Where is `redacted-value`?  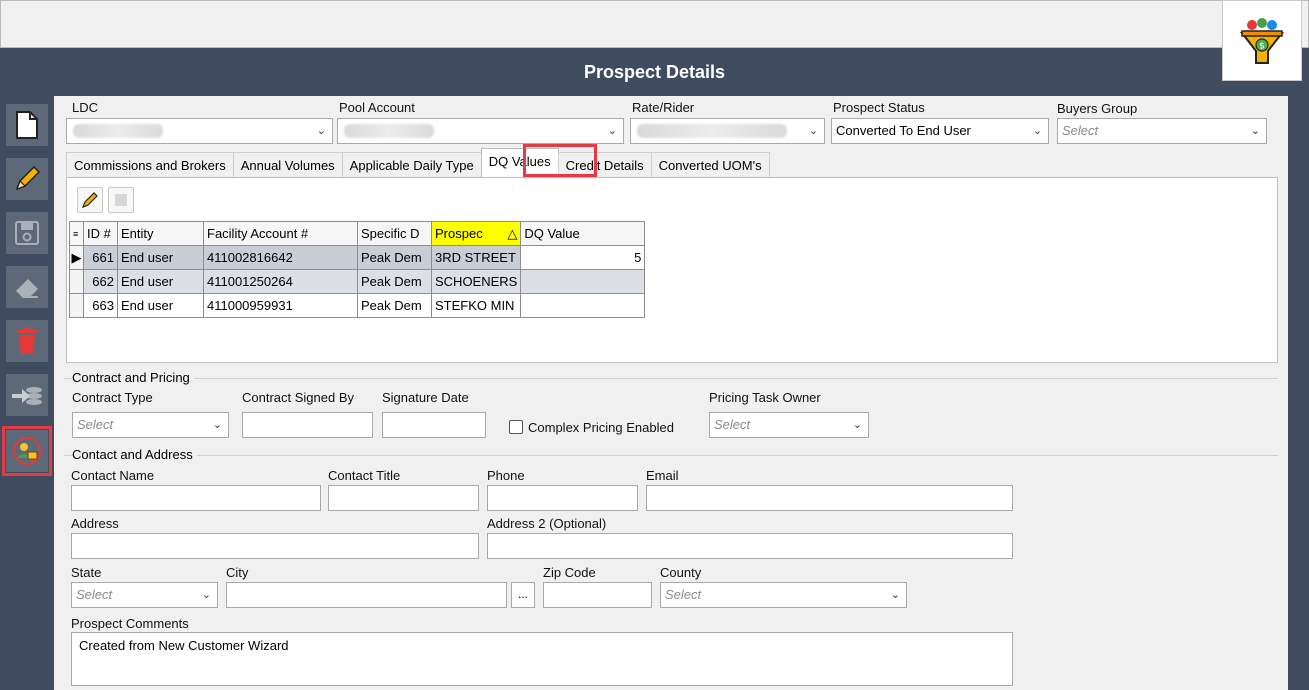 redacted-value is located at coordinates (389, 131).